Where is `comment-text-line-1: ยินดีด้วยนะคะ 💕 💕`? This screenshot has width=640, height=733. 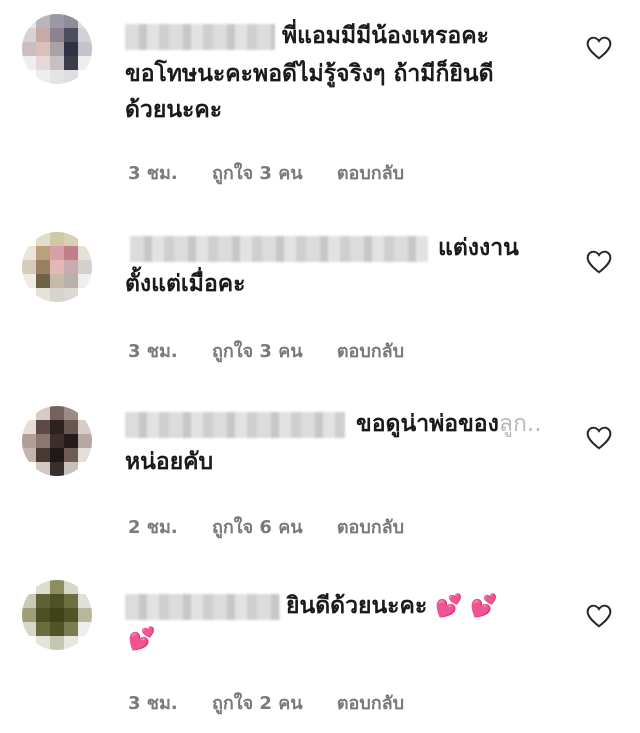
comment-text-line-1: ยินดีด้วยนะคะ 💕 💕 is located at coordinates (392, 606).